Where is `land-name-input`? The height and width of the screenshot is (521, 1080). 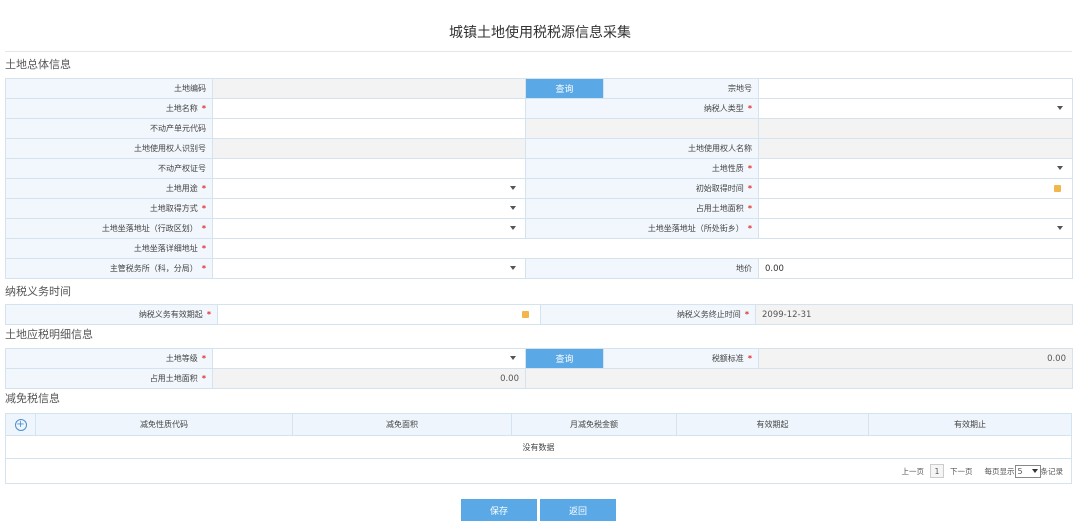
land-name-input is located at coordinates (369, 108).